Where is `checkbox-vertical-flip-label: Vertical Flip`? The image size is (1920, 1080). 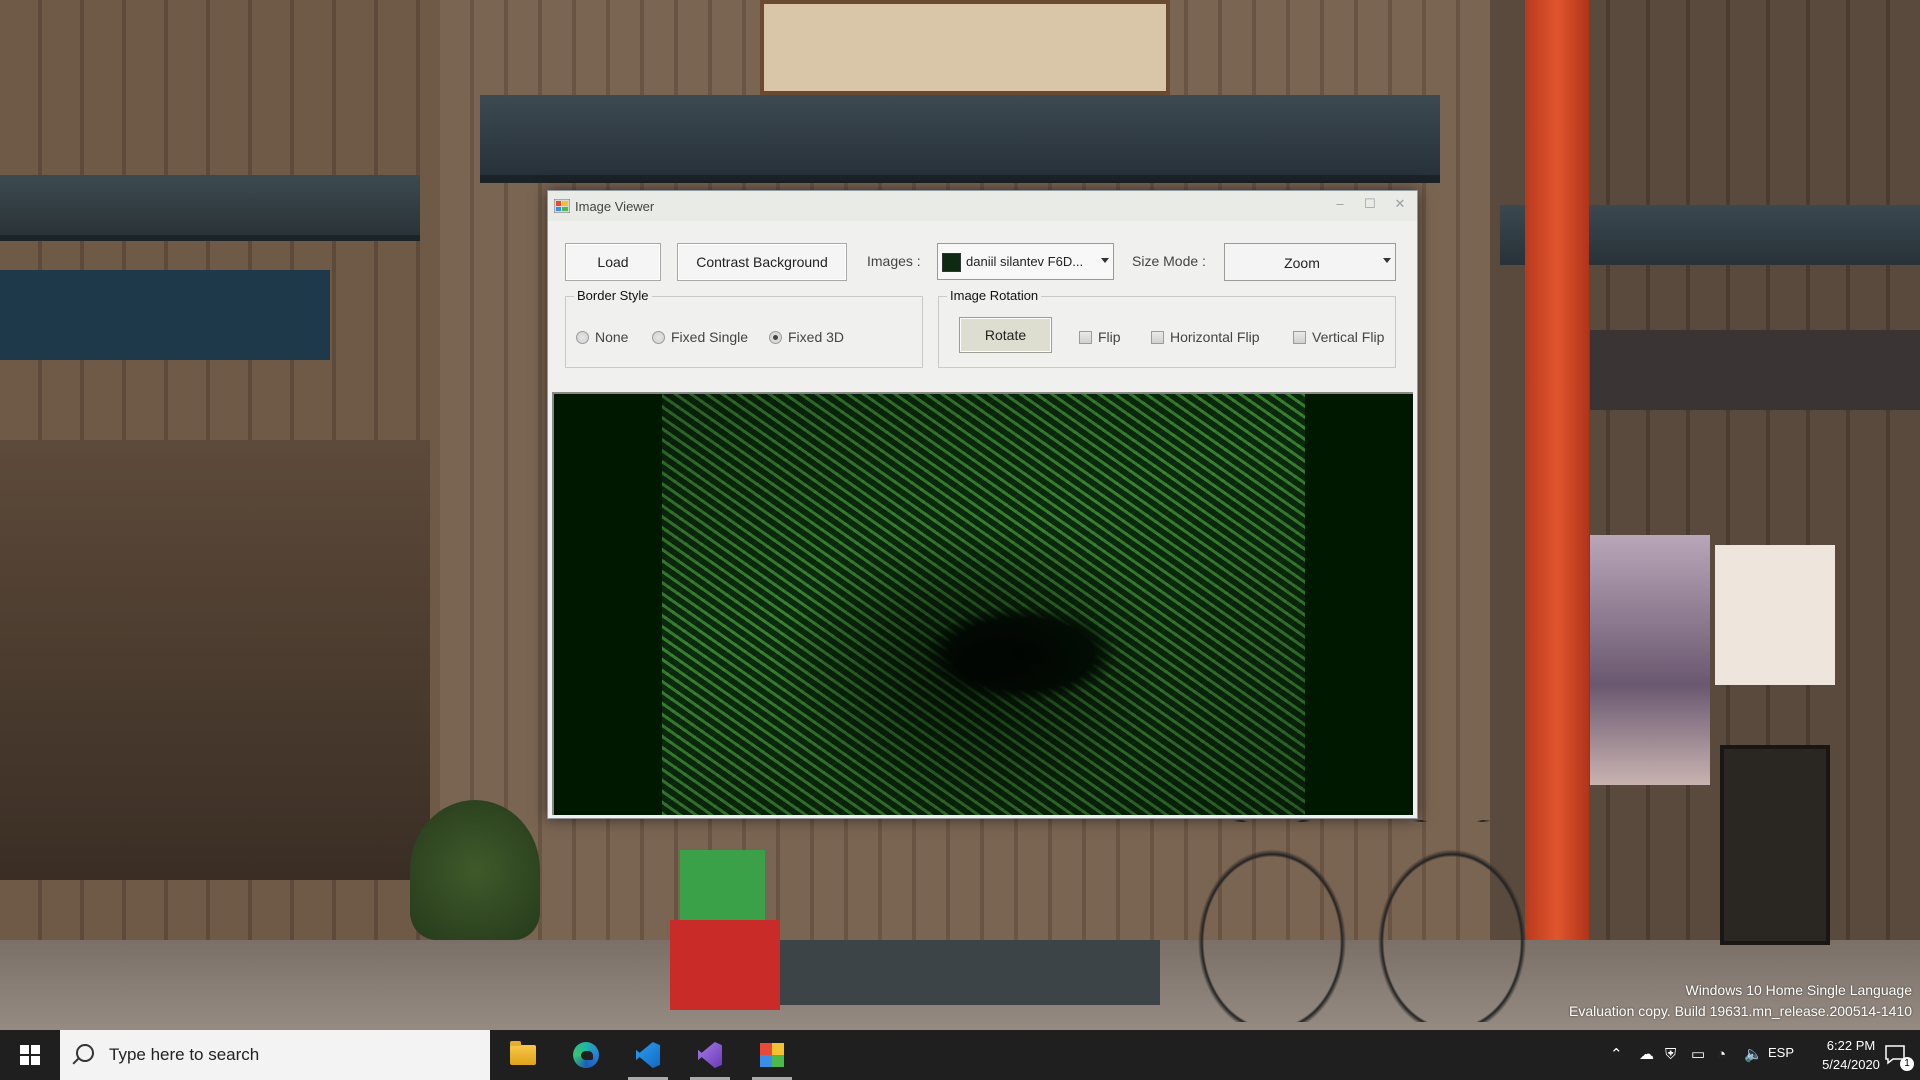
checkbox-vertical-flip-label: Vertical Flip is located at coordinates (1348, 337).